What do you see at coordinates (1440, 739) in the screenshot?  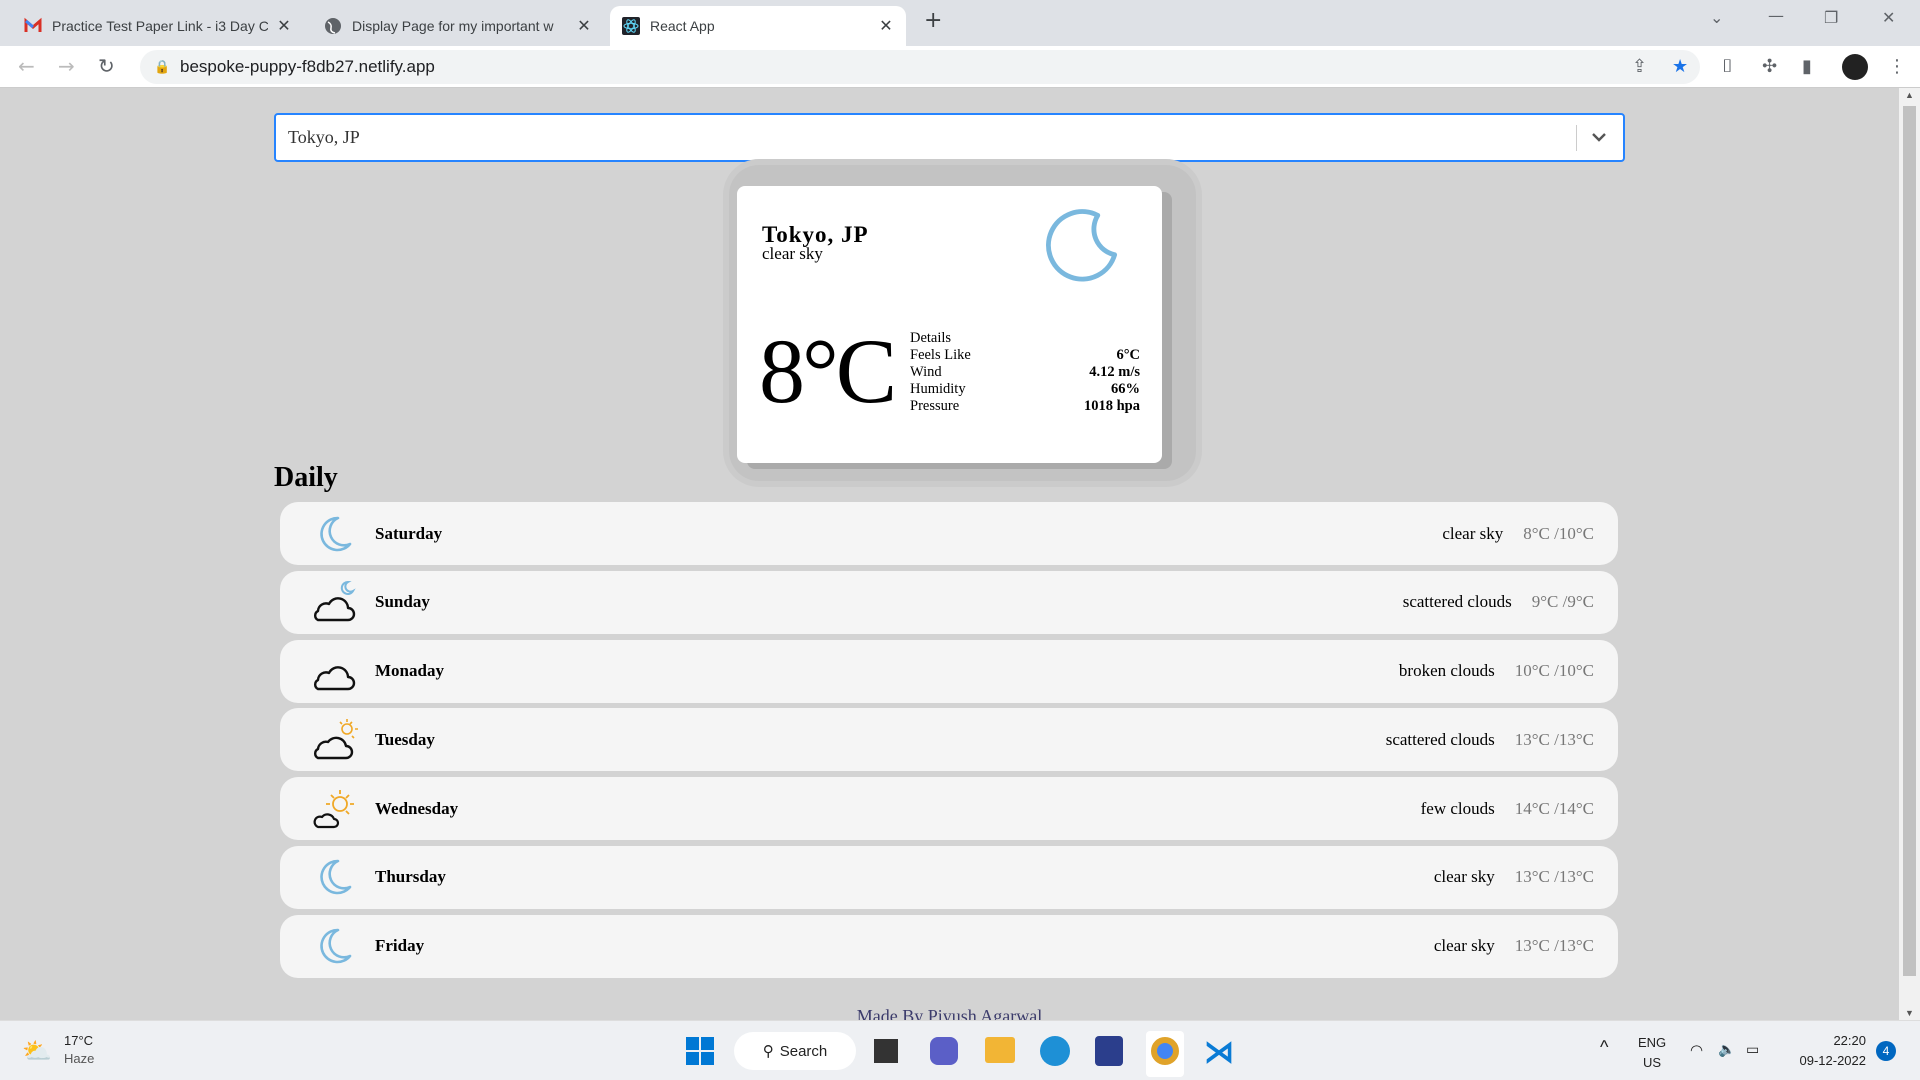 I see `day-description: scattered clouds` at bounding box center [1440, 739].